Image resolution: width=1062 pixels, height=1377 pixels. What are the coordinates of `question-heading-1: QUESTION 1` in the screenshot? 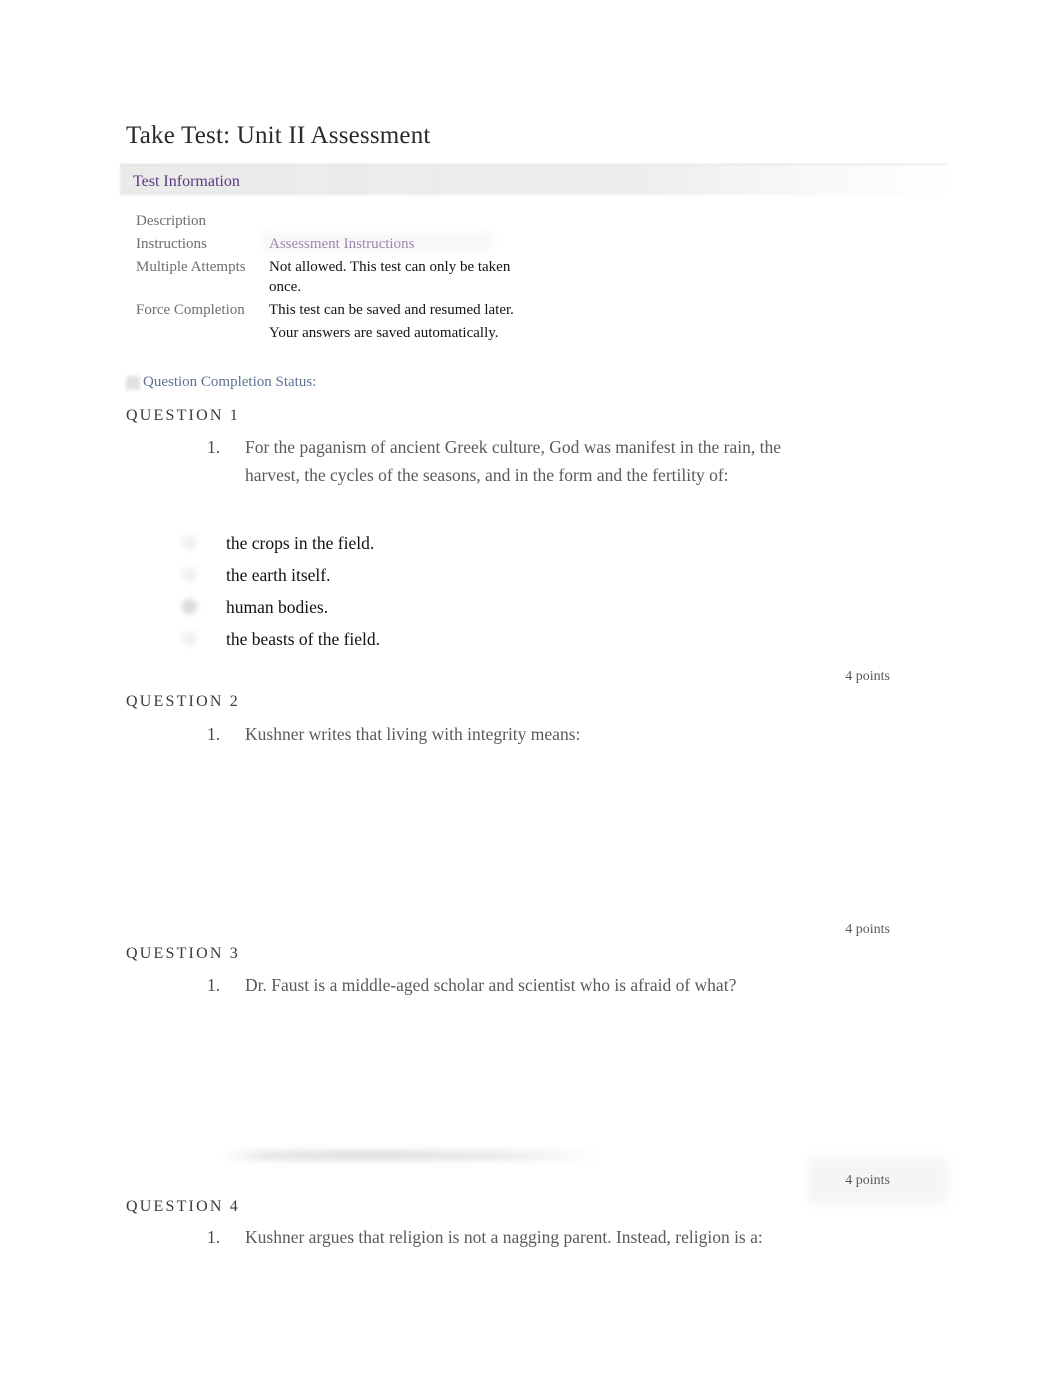 It's located at (183, 415).